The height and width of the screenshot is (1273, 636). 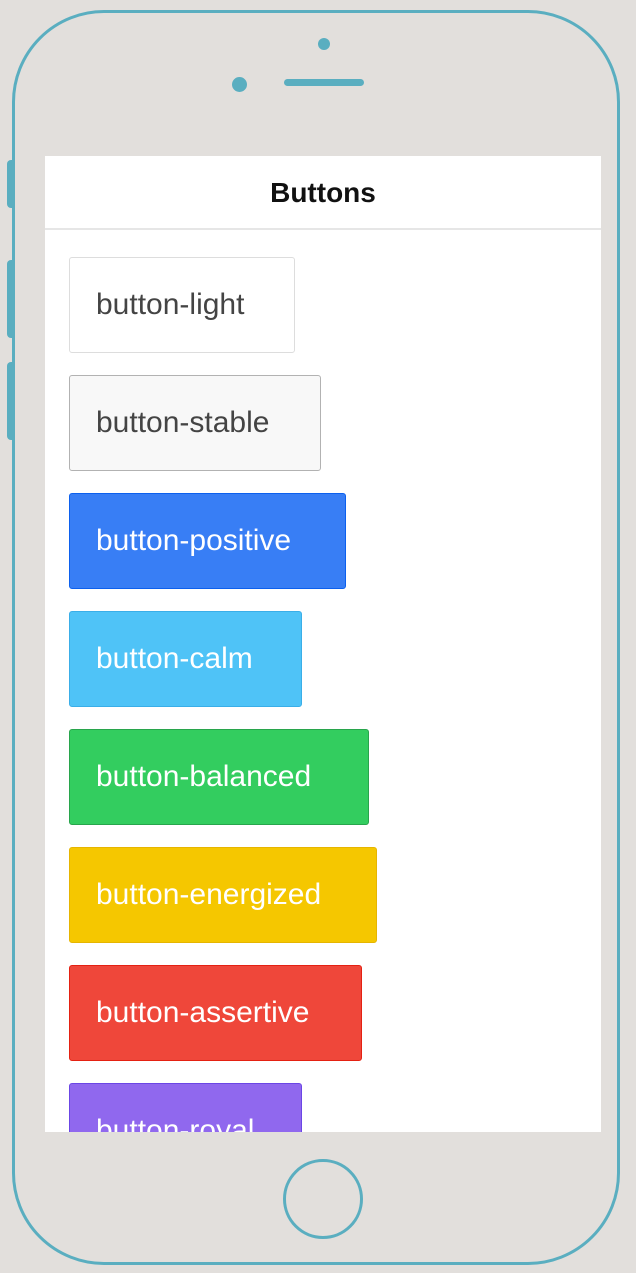 I want to click on button-stable: button-stable, so click(x=195, y=423).